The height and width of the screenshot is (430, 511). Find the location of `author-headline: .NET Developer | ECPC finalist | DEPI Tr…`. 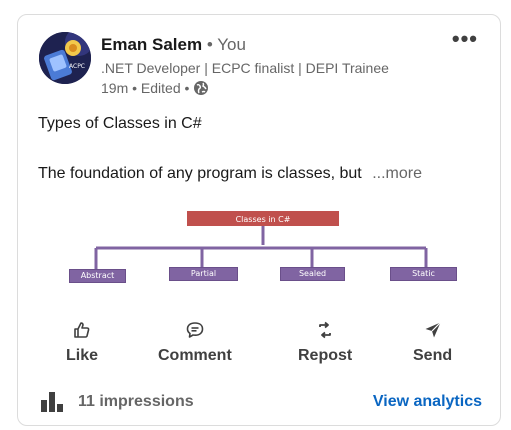

author-headline: .NET Developer | ECPC finalist | DEPI Tr… is located at coordinates (245, 68).